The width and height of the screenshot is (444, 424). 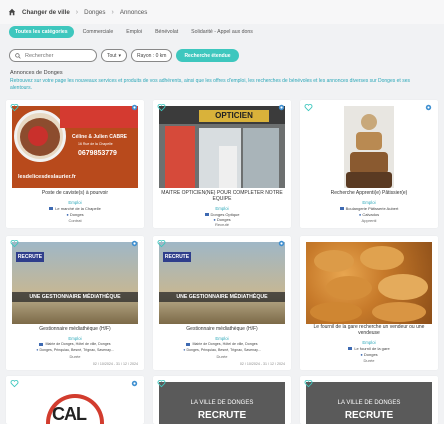 I want to click on listing-card: CAL, so click(x=75, y=400).